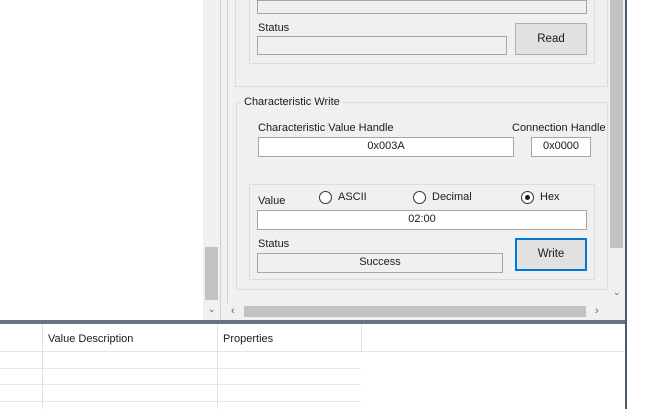  Describe the element at coordinates (527, 197) in the screenshot. I see `hex-radio` at that location.